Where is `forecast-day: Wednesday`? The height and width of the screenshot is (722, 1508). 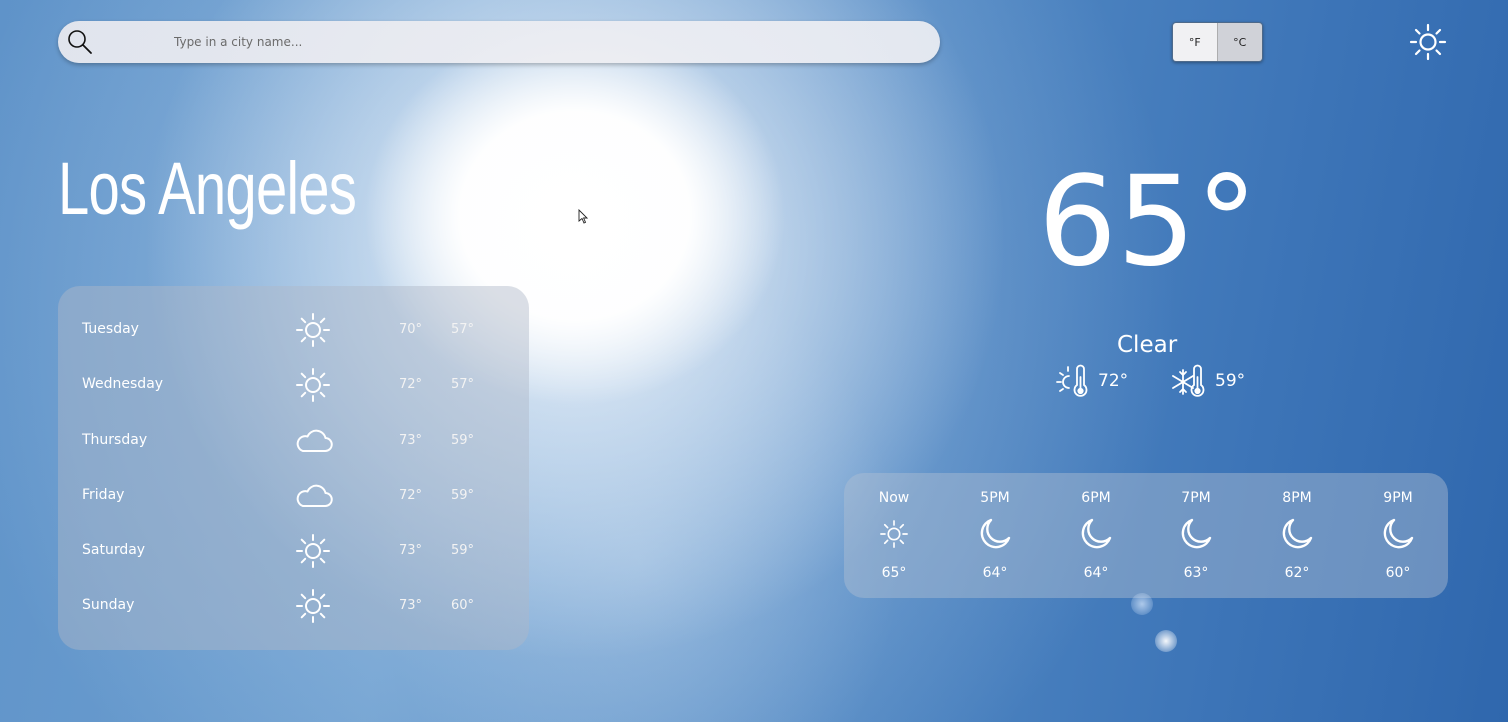
forecast-day: Wednesday is located at coordinates (123, 384).